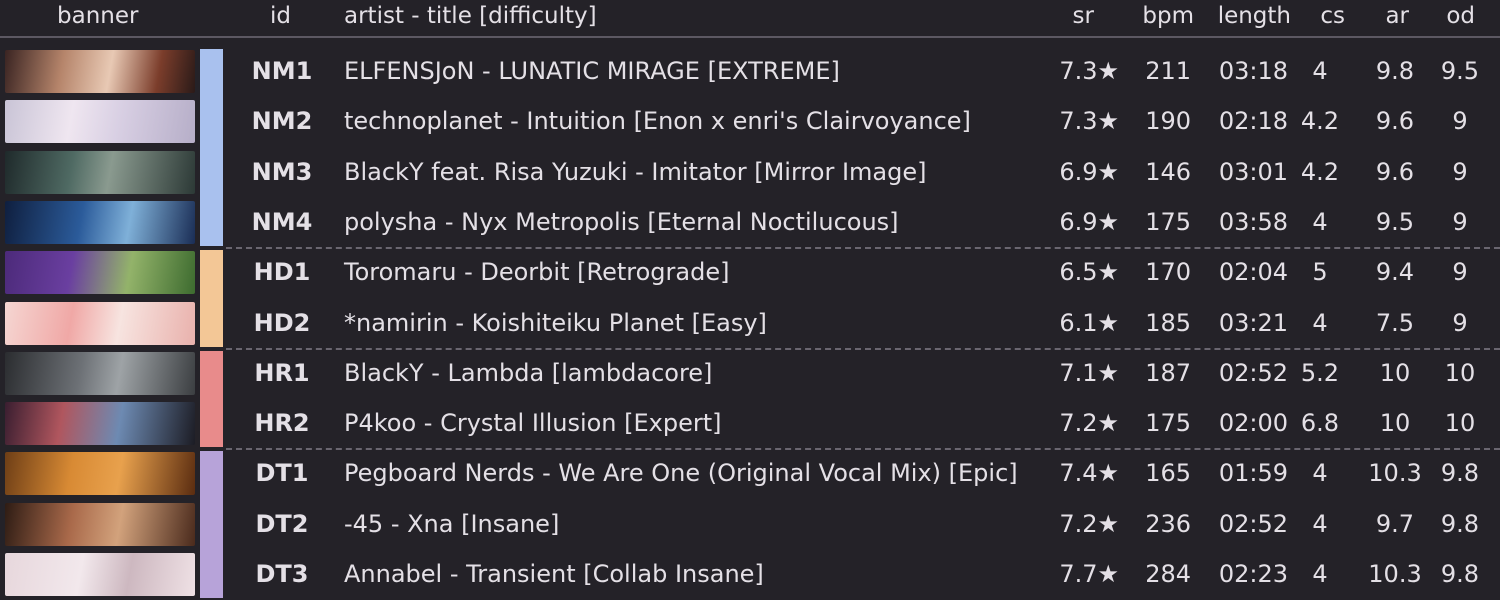 The height and width of the screenshot is (600, 1500). What do you see at coordinates (1168, 16) in the screenshot?
I see `header-bpm: bpm` at bounding box center [1168, 16].